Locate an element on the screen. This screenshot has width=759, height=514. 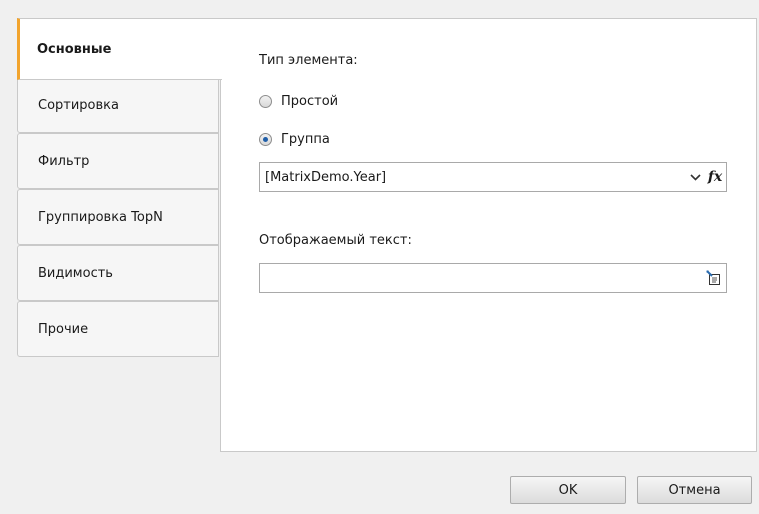
radio-group: Группа is located at coordinates (294, 139).